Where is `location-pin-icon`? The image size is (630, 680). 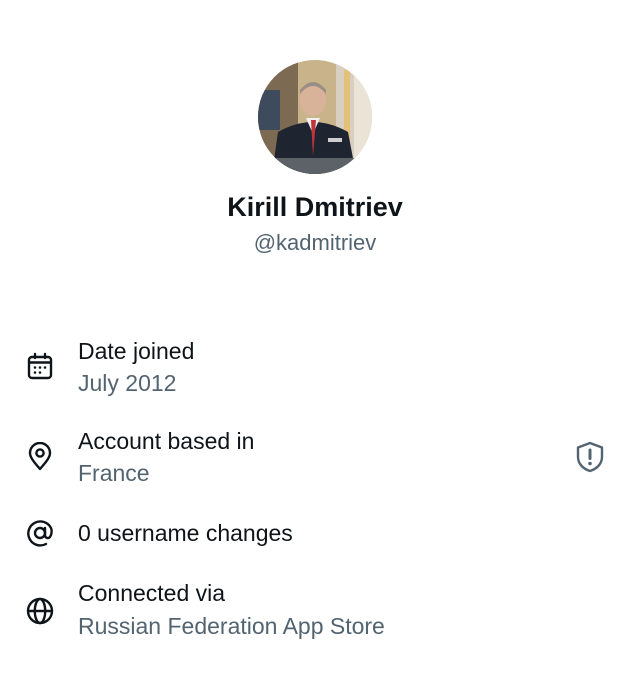
location-pin-icon is located at coordinates (40, 457).